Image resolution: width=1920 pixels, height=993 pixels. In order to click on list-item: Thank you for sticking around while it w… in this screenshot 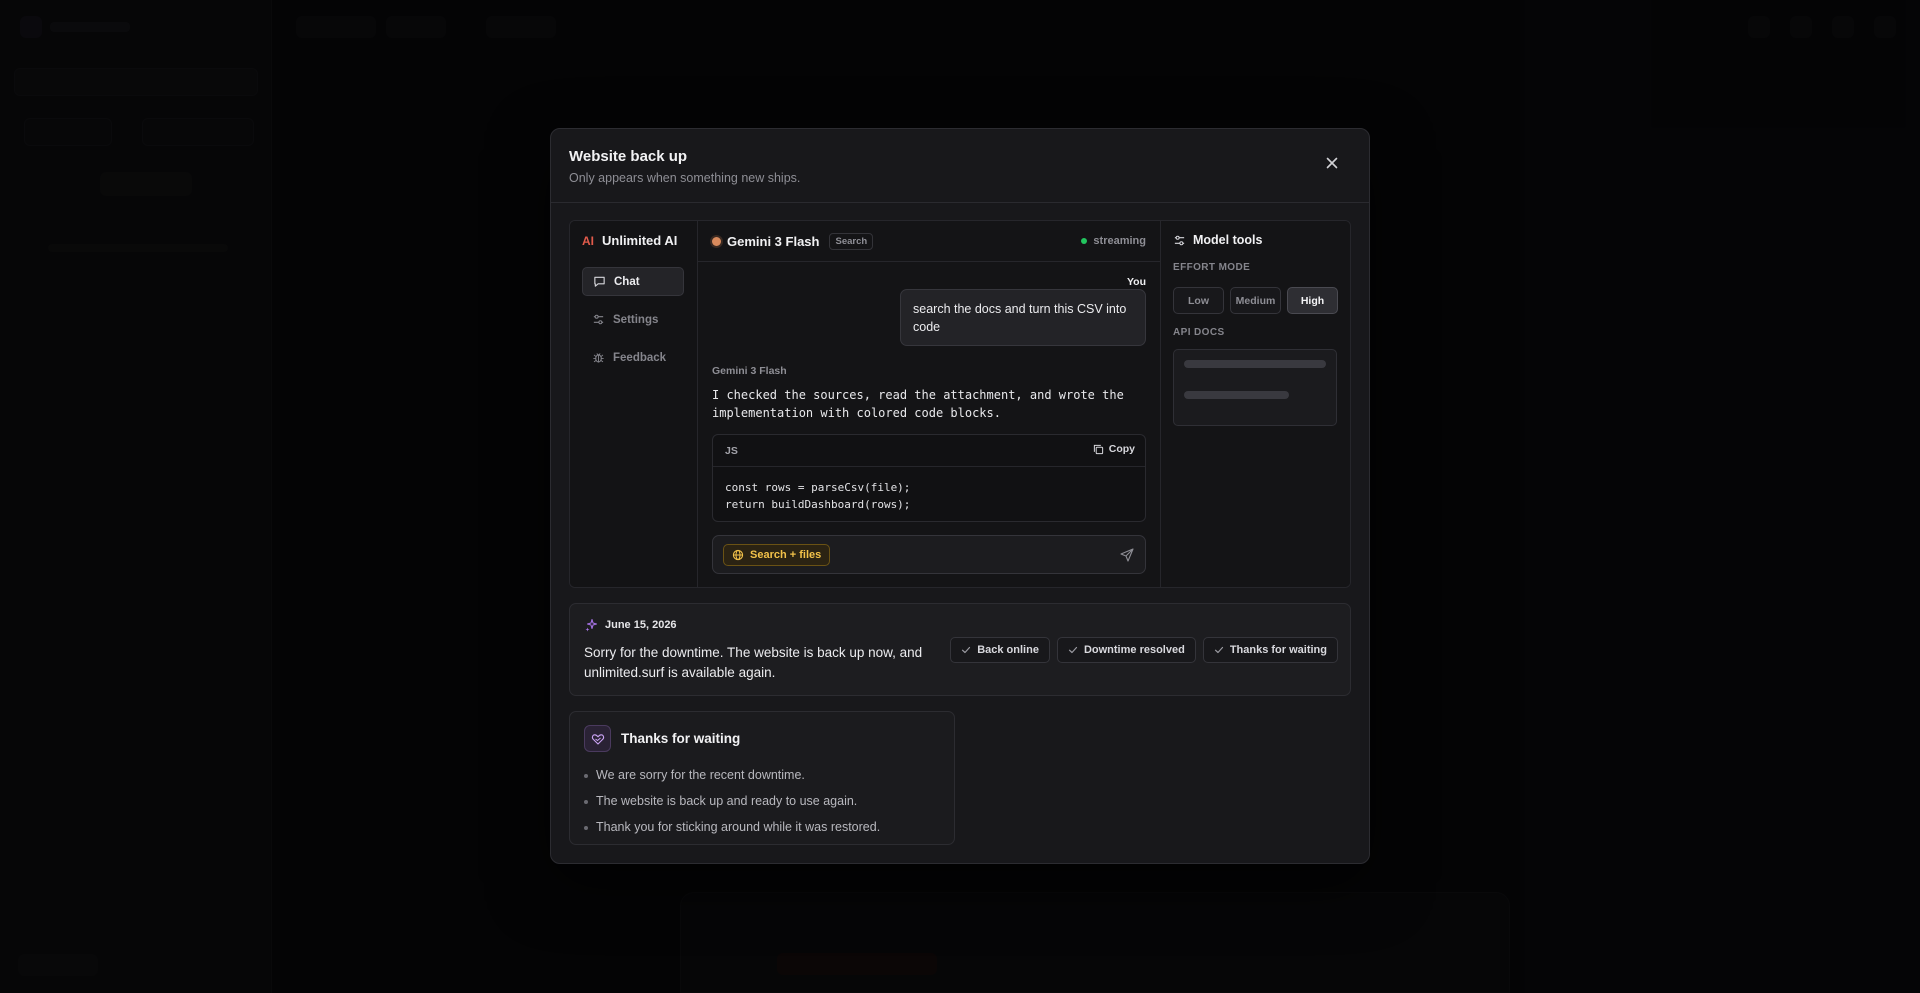, I will do `click(732, 827)`.